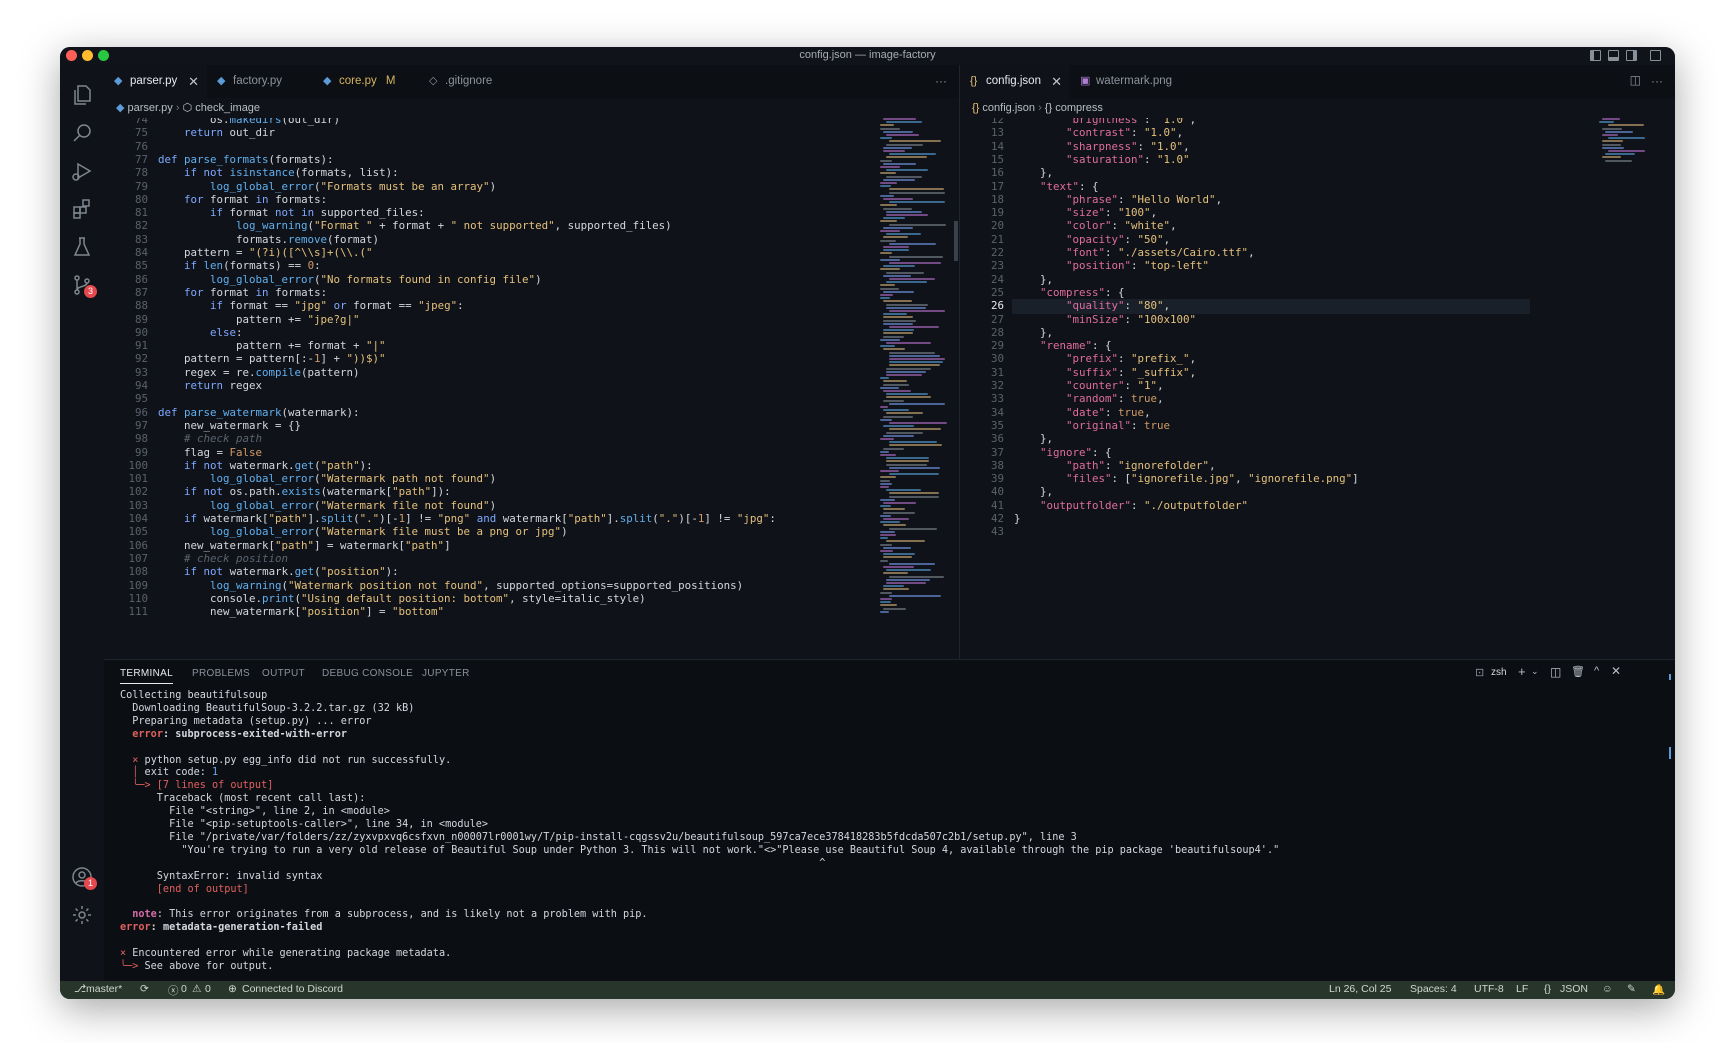  Describe the element at coordinates (1360, 989) in the screenshot. I see `cursor-position: Ln 26, Col 25` at that location.